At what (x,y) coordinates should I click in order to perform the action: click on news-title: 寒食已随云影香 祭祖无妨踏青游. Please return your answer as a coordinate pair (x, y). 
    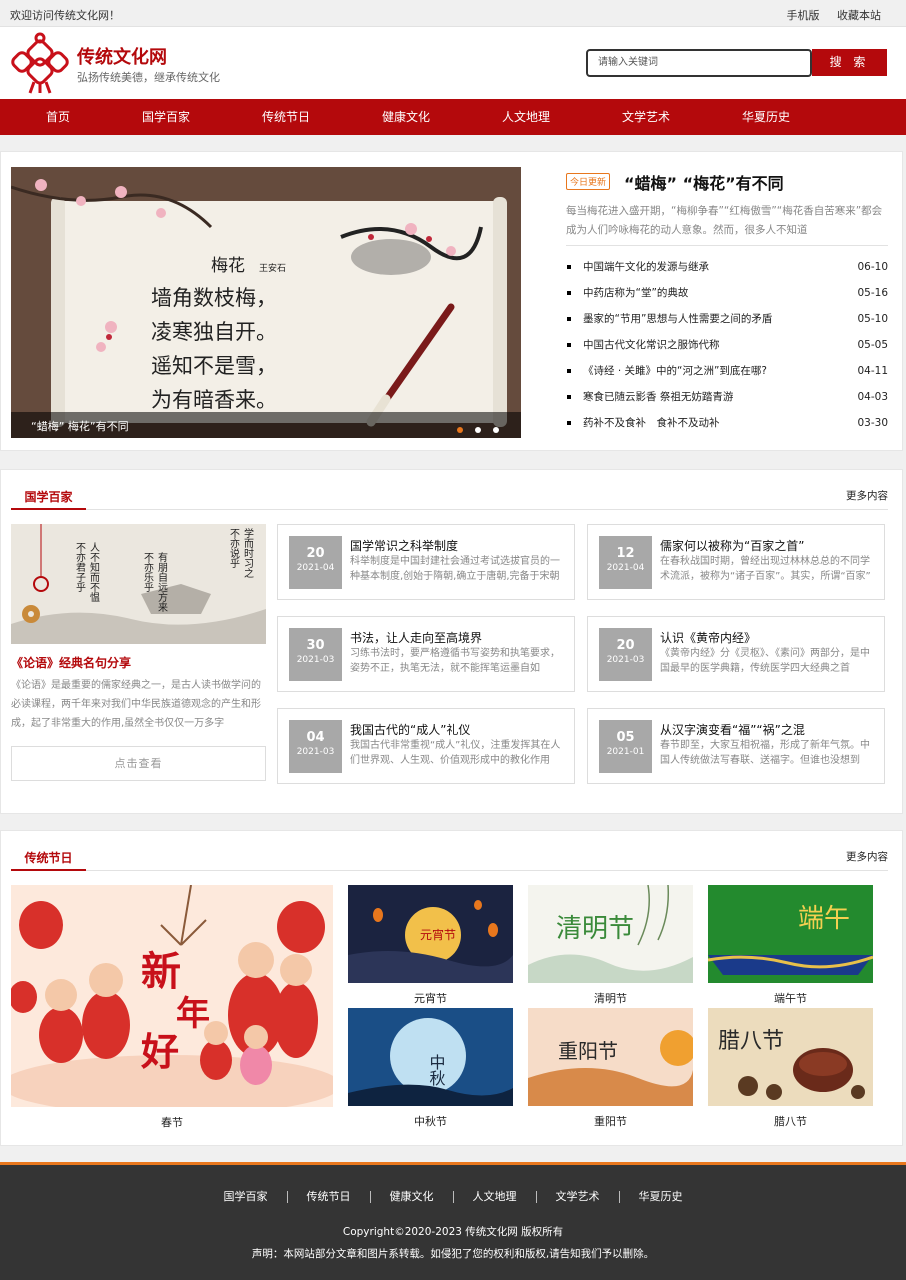
    Looking at the image, I should click on (658, 397).